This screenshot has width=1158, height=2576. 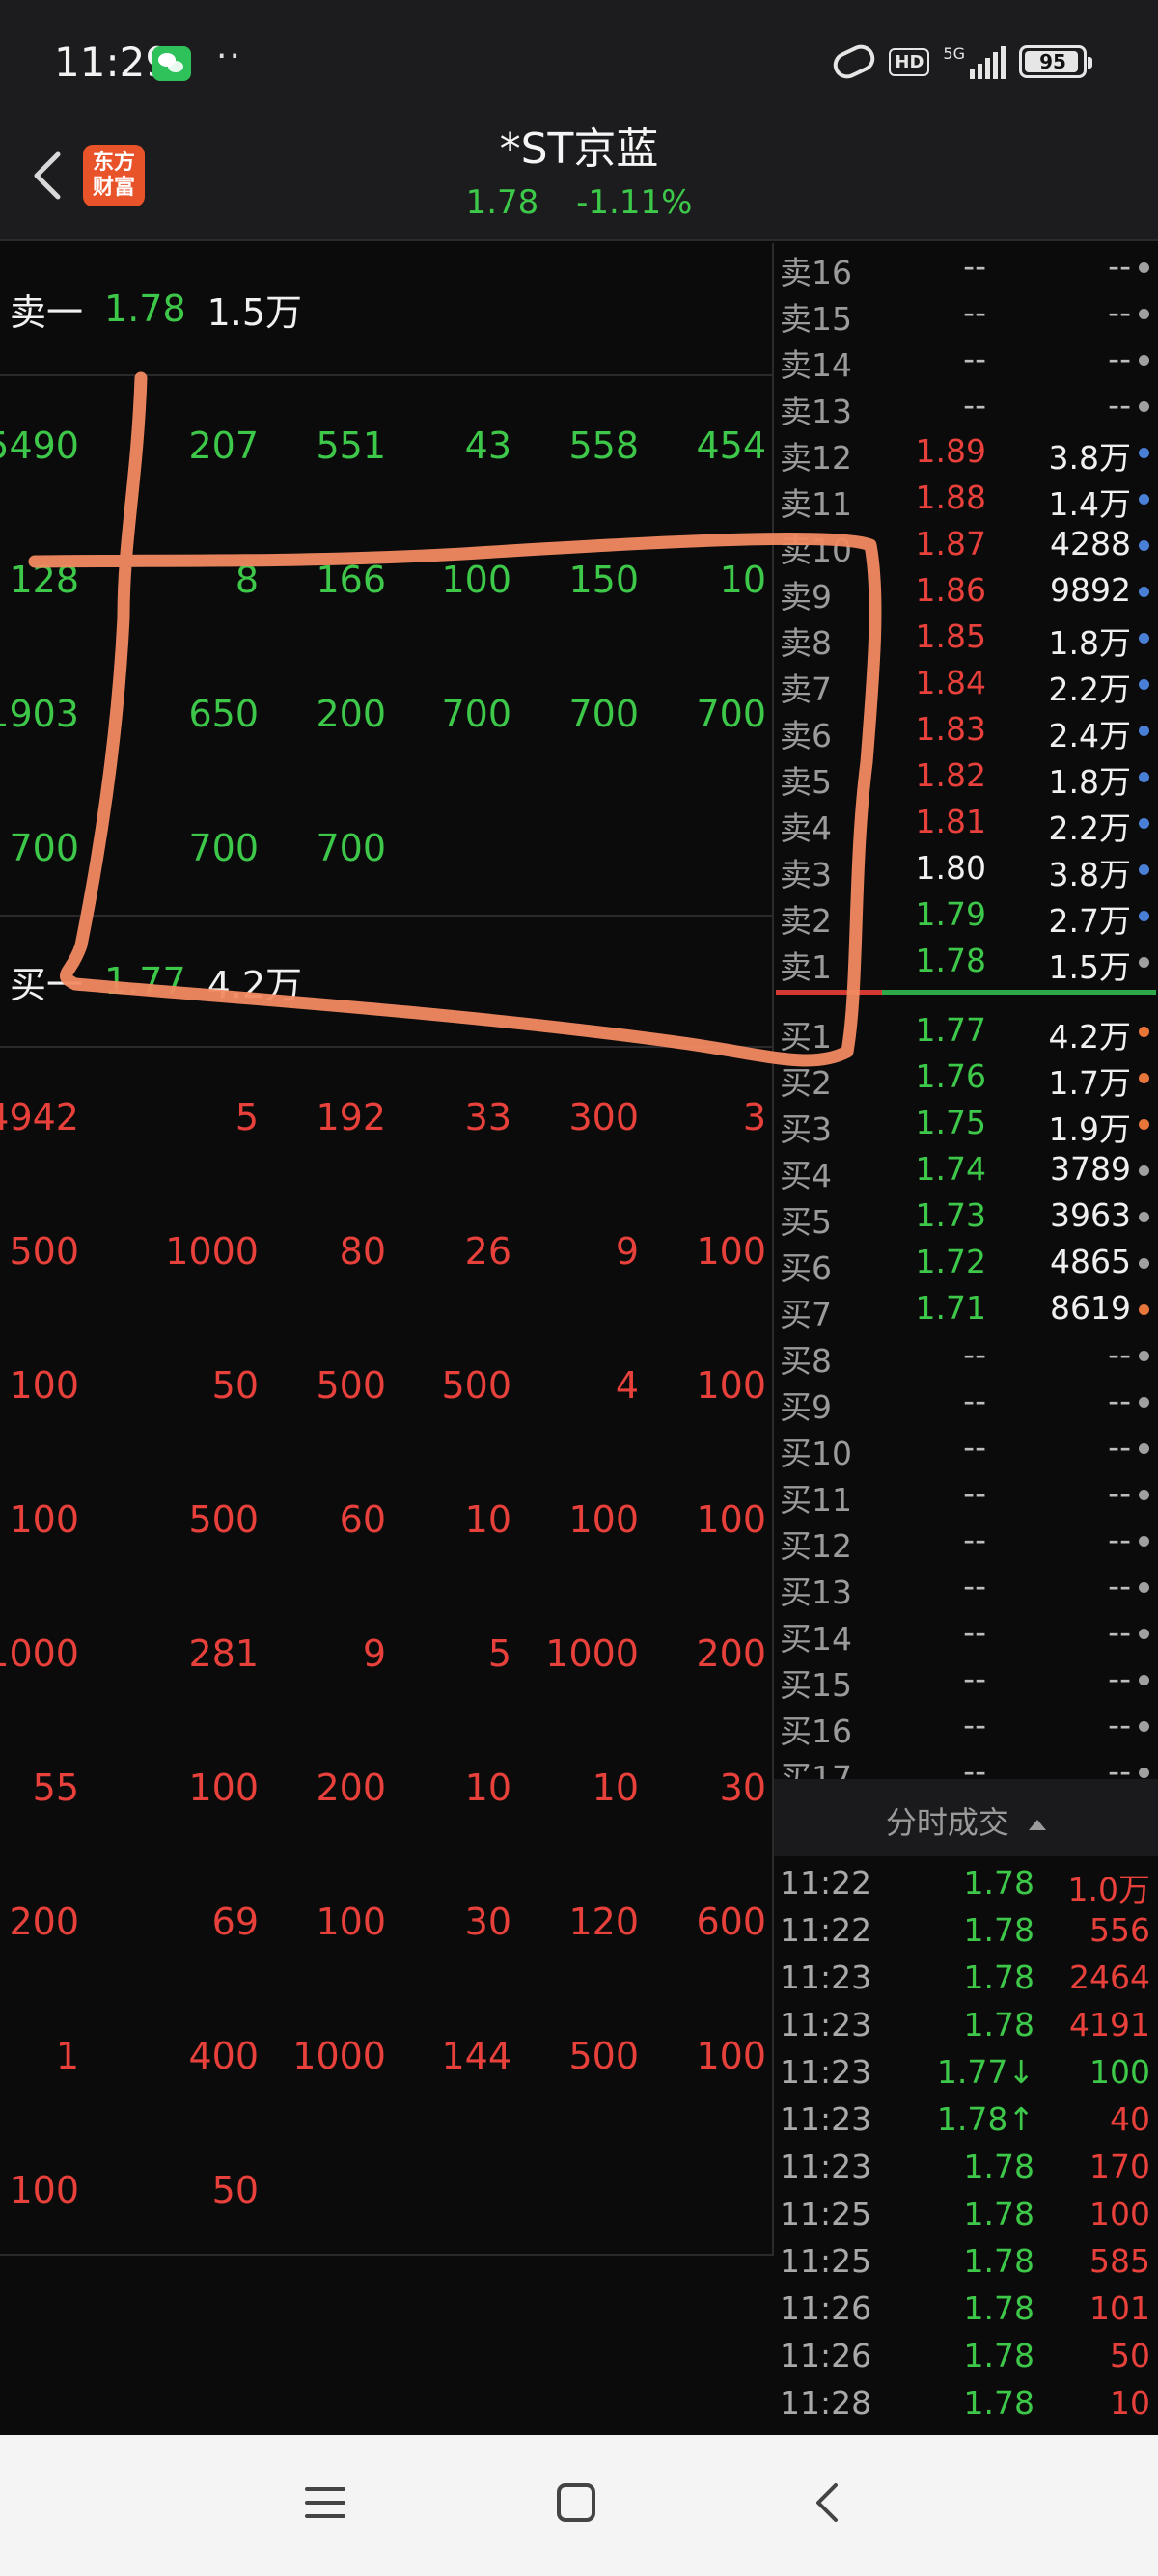 What do you see at coordinates (576, 2503) in the screenshot?
I see `home-icon` at bounding box center [576, 2503].